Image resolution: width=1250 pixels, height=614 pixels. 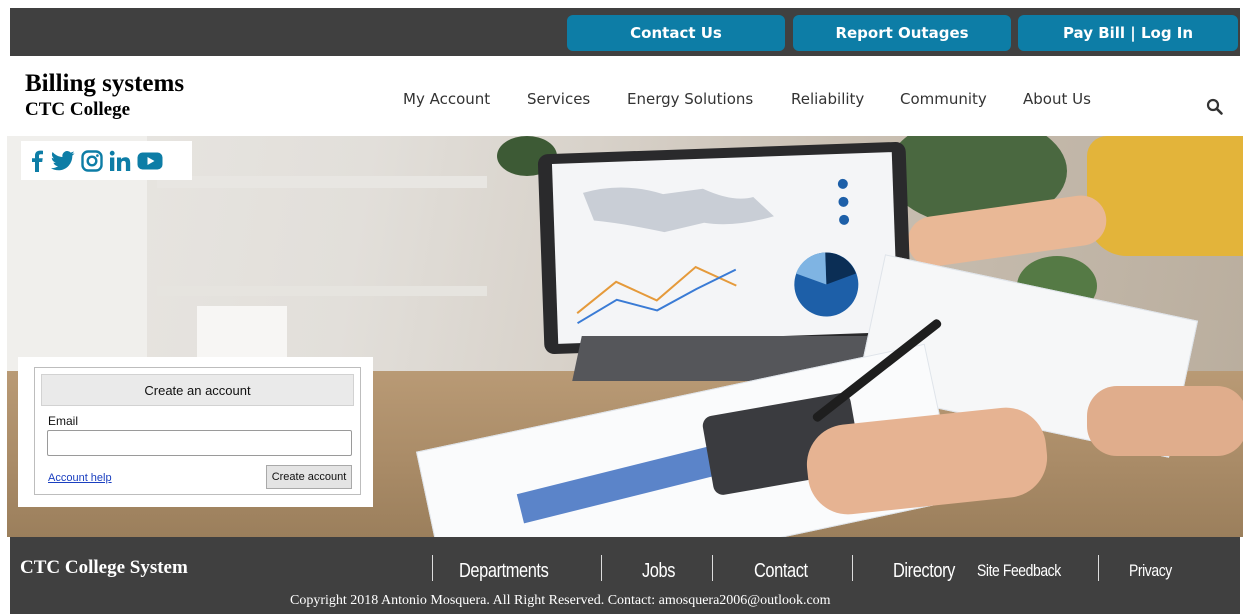 What do you see at coordinates (63, 160) in the screenshot?
I see `twitter-icon` at bounding box center [63, 160].